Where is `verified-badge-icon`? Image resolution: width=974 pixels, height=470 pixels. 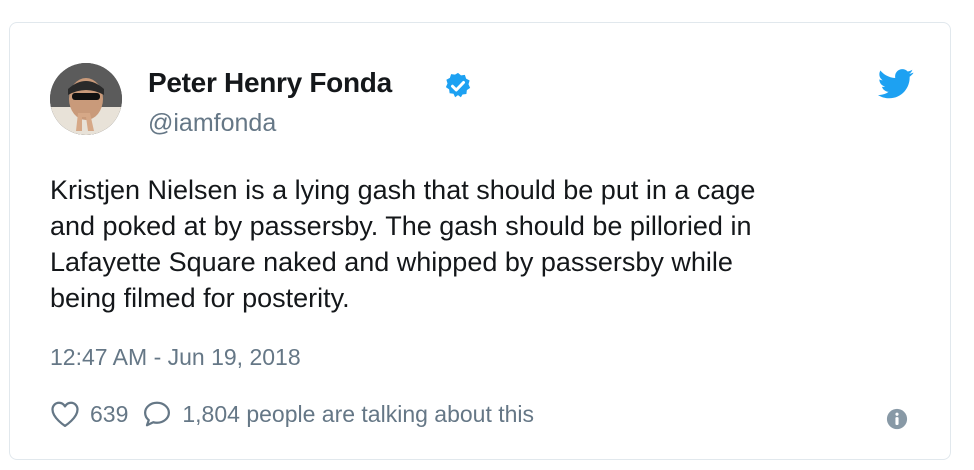 verified-badge-icon is located at coordinates (458, 85).